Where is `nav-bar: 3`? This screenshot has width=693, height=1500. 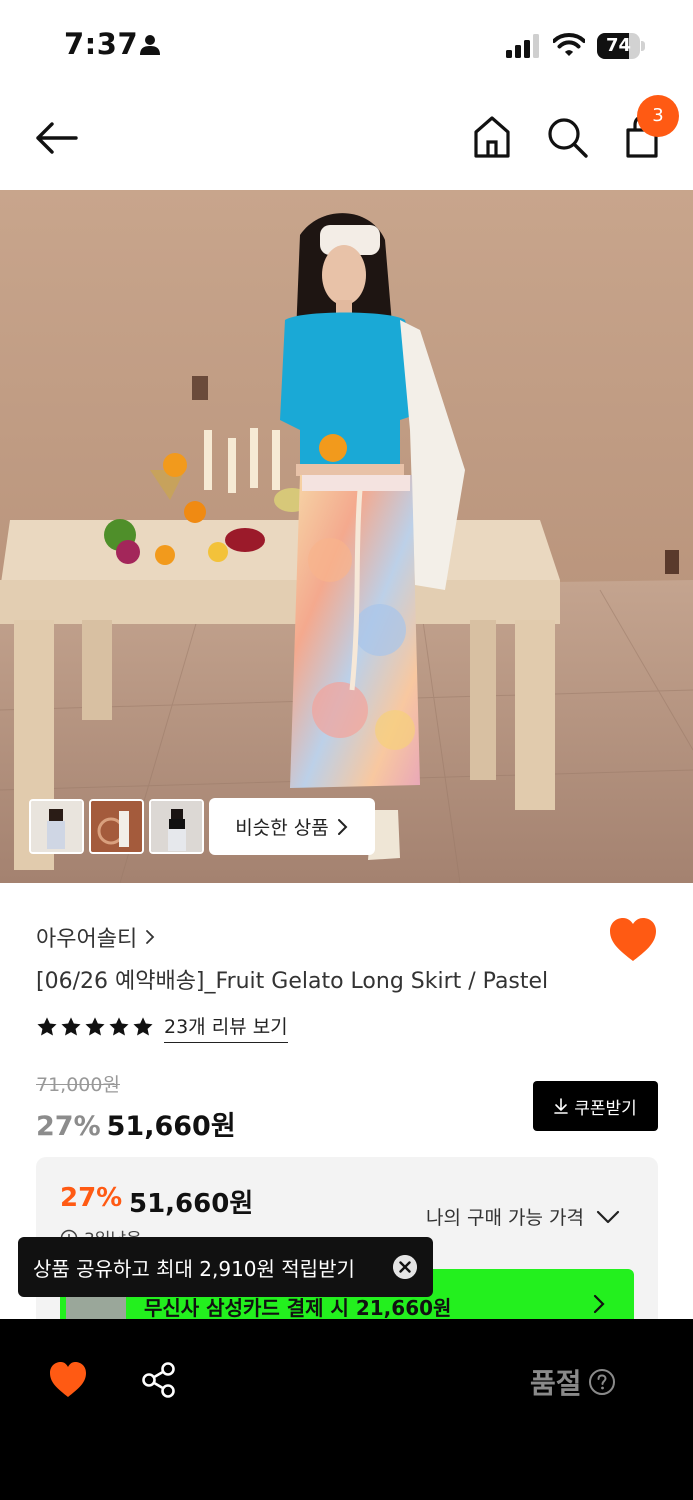 nav-bar: 3 is located at coordinates (346, 141).